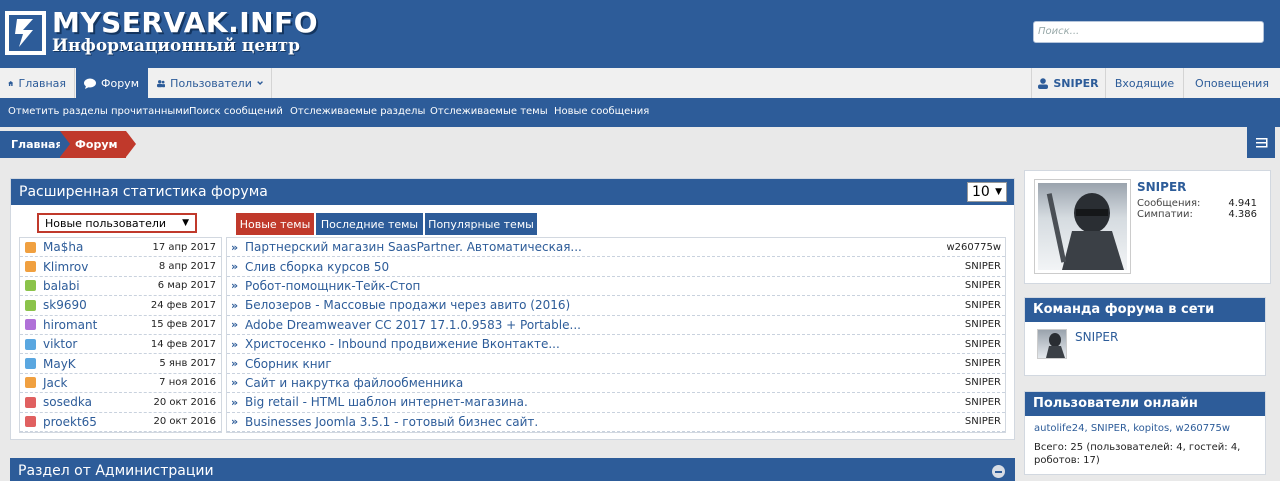 This screenshot has height=481, width=1280. Describe the element at coordinates (97, 344) in the screenshot. I see `user-name: viktor` at that location.